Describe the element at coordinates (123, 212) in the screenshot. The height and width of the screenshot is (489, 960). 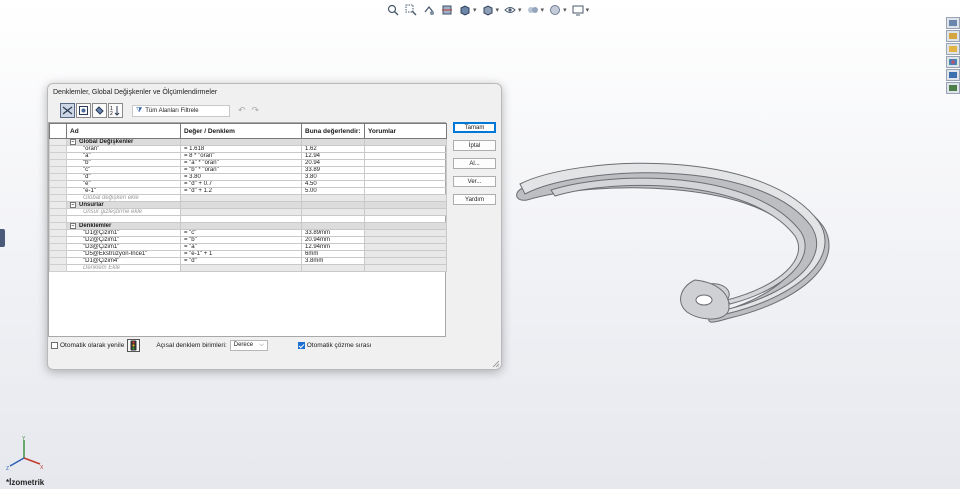
I see `add-feature-suppression-label: Unsur gizleştirme ekle` at that location.